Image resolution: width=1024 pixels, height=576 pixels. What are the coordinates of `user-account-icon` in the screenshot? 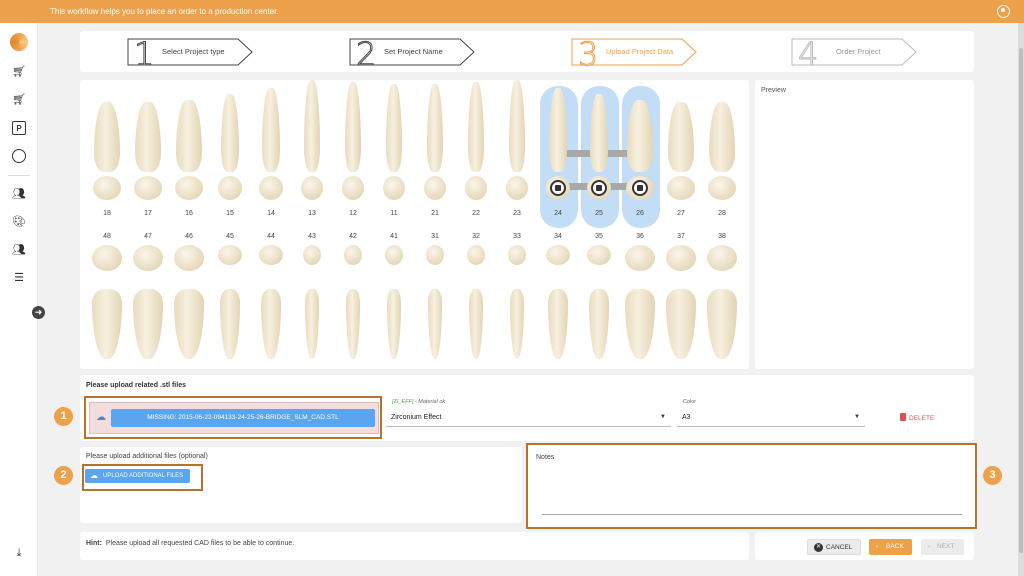 It's located at (1003, 11).